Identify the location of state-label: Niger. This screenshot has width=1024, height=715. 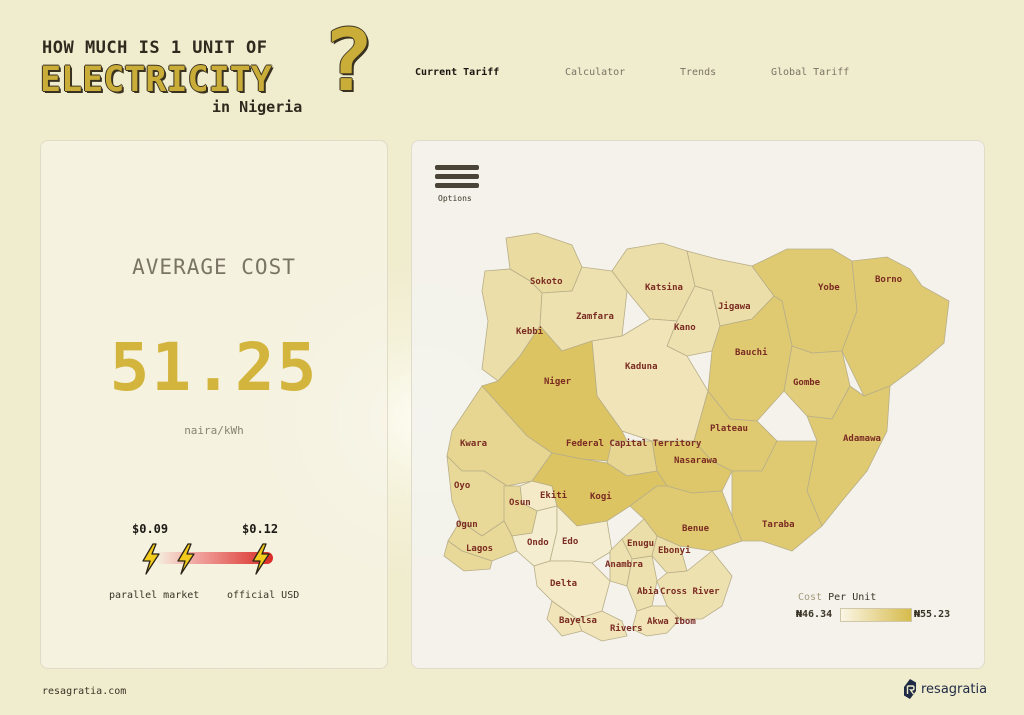
(558, 381).